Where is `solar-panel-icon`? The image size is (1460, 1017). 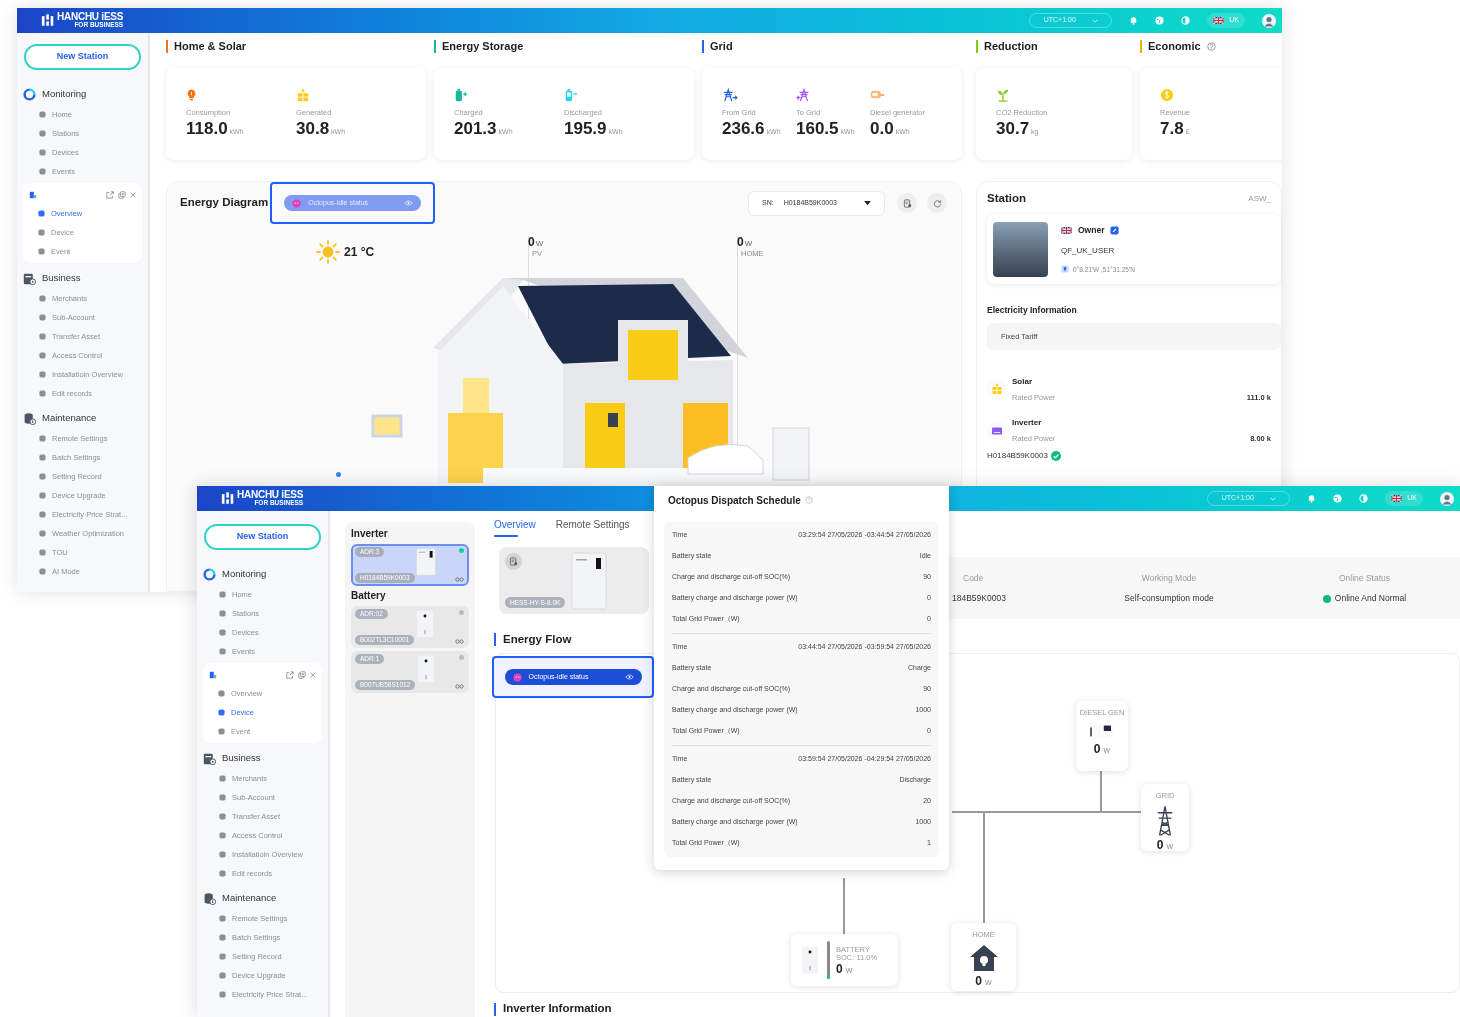 solar-panel-icon is located at coordinates (303, 95).